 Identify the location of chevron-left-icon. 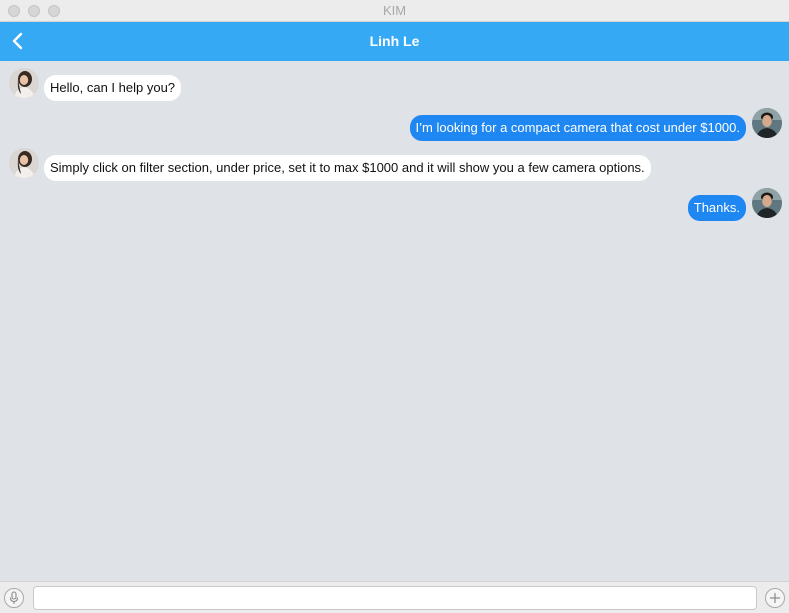
(17, 41).